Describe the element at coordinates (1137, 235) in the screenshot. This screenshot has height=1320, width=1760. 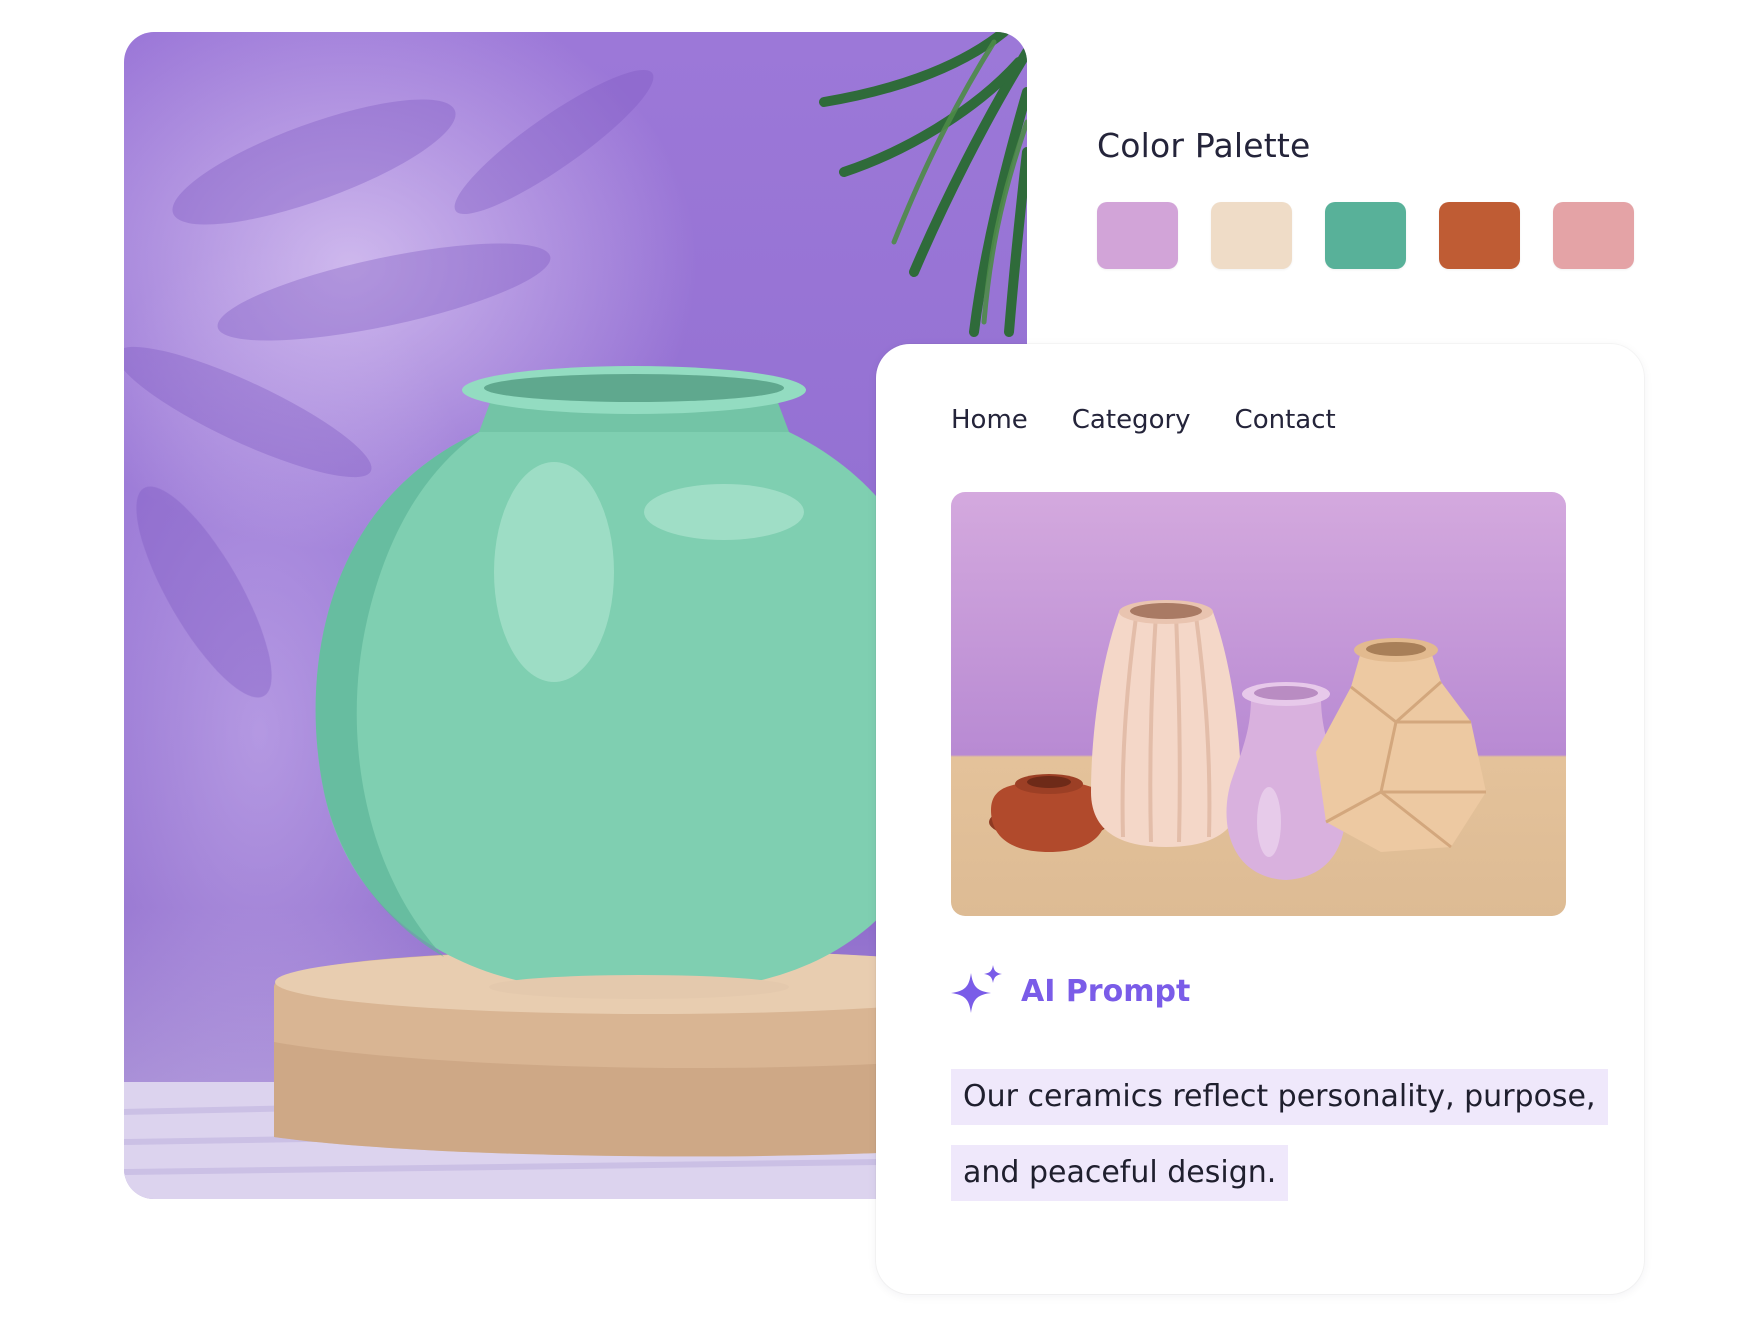
I see `swatch-lilac` at that location.